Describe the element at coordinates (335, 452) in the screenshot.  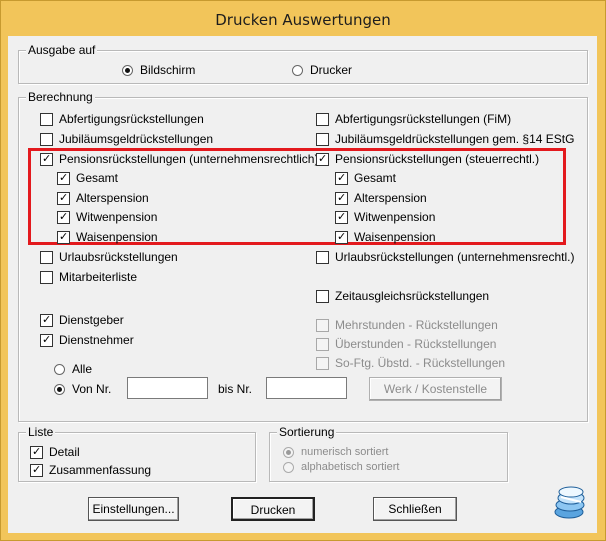
I see `radio-numerisch: numerisch sortiert` at that location.